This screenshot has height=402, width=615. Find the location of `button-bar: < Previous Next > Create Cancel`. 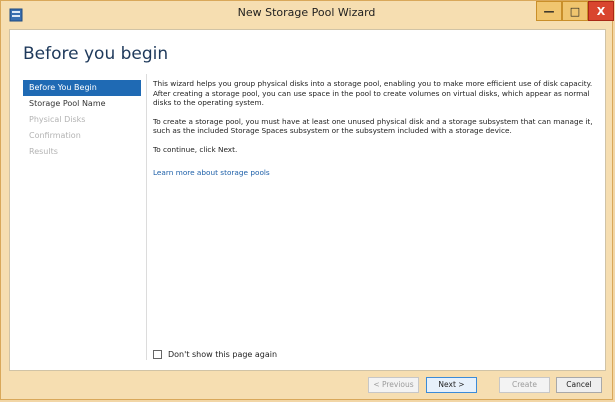

button-bar: < Previous Next > Create Cancel is located at coordinates (307, 386).